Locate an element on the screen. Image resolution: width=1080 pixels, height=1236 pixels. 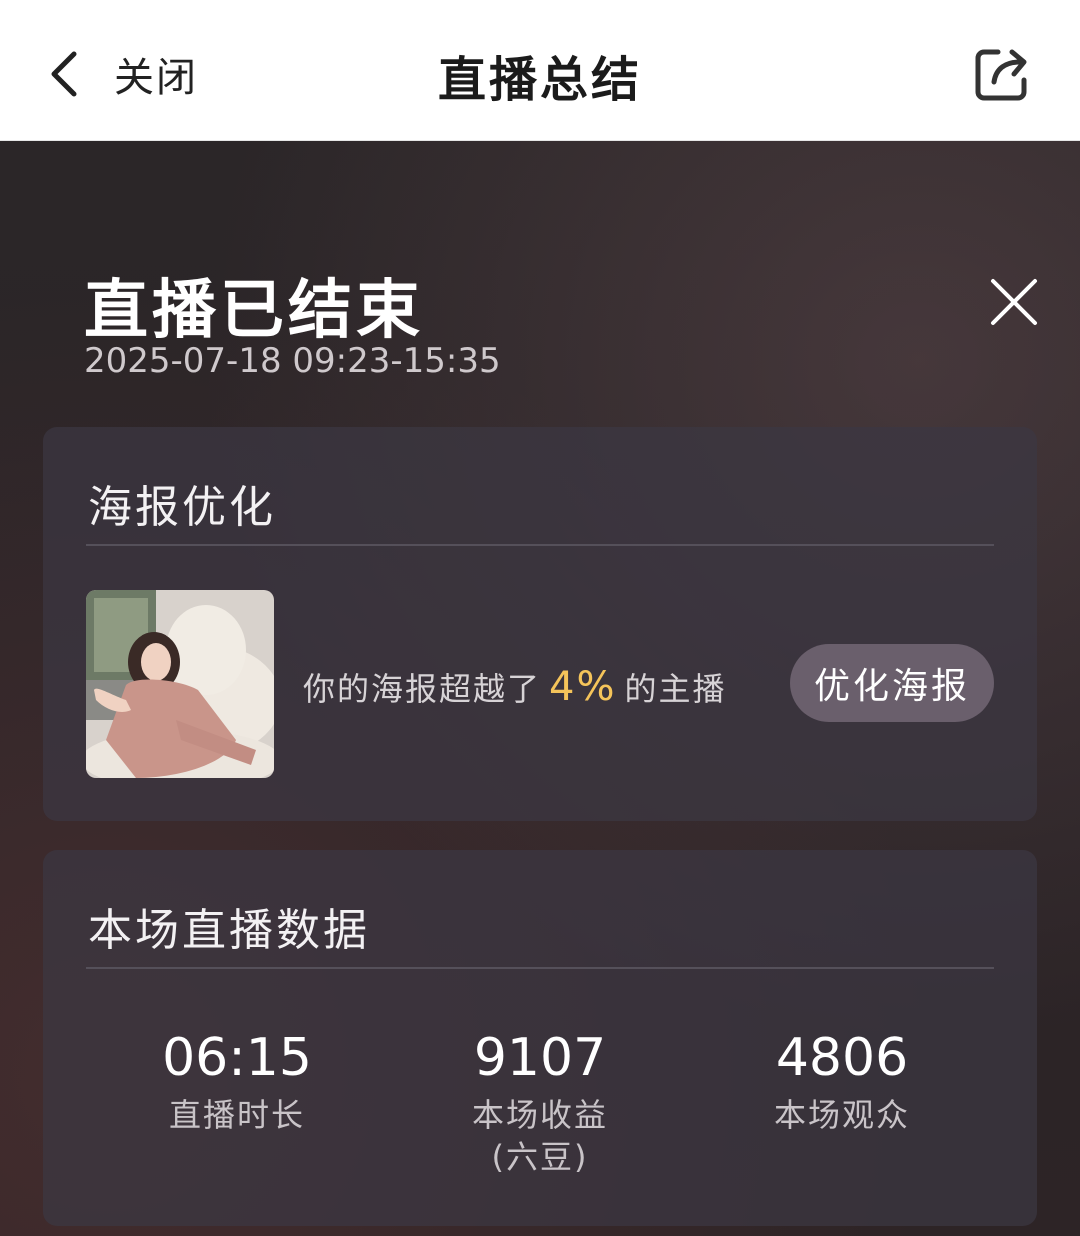
live-time-range: 2025-07-18 09:23-15:35 is located at coordinates (292, 361).